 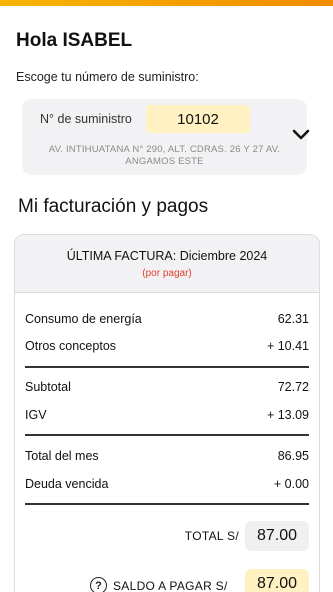 What do you see at coordinates (74, 40) in the screenshot?
I see `greeting: Hola ISABEL` at bounding box center [74, 40].